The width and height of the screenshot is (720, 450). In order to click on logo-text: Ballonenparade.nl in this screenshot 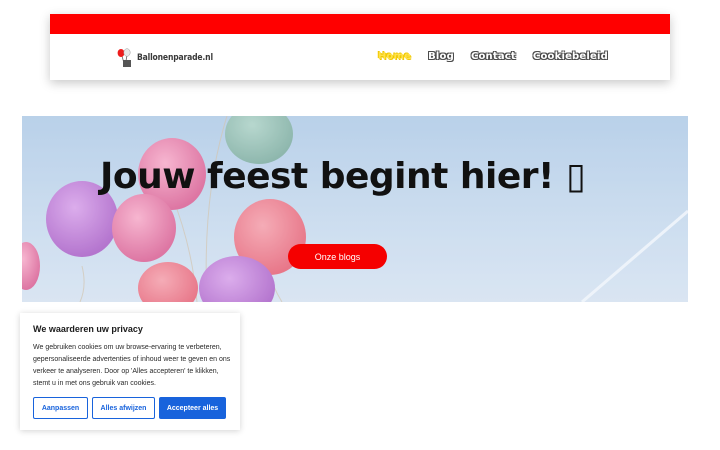, I will do `click(175, 58)`.